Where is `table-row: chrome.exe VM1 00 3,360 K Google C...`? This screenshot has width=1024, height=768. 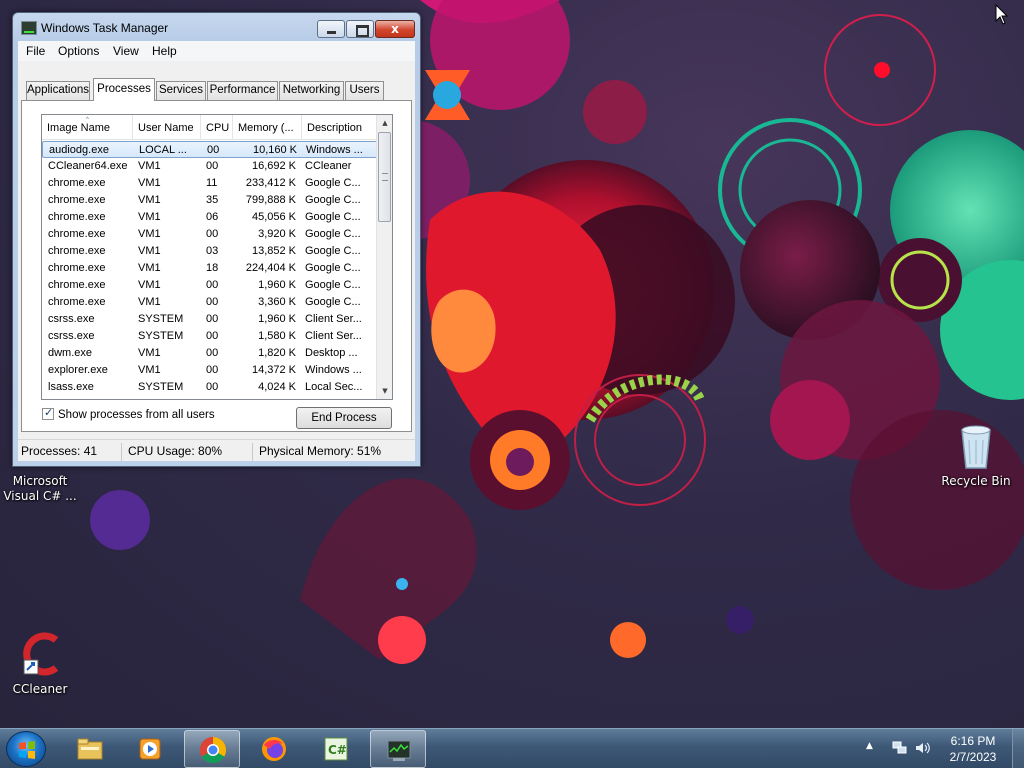
table-row: chrome.exe VM1 00 3,360 K Google C... is located at coordinates (210, 302).